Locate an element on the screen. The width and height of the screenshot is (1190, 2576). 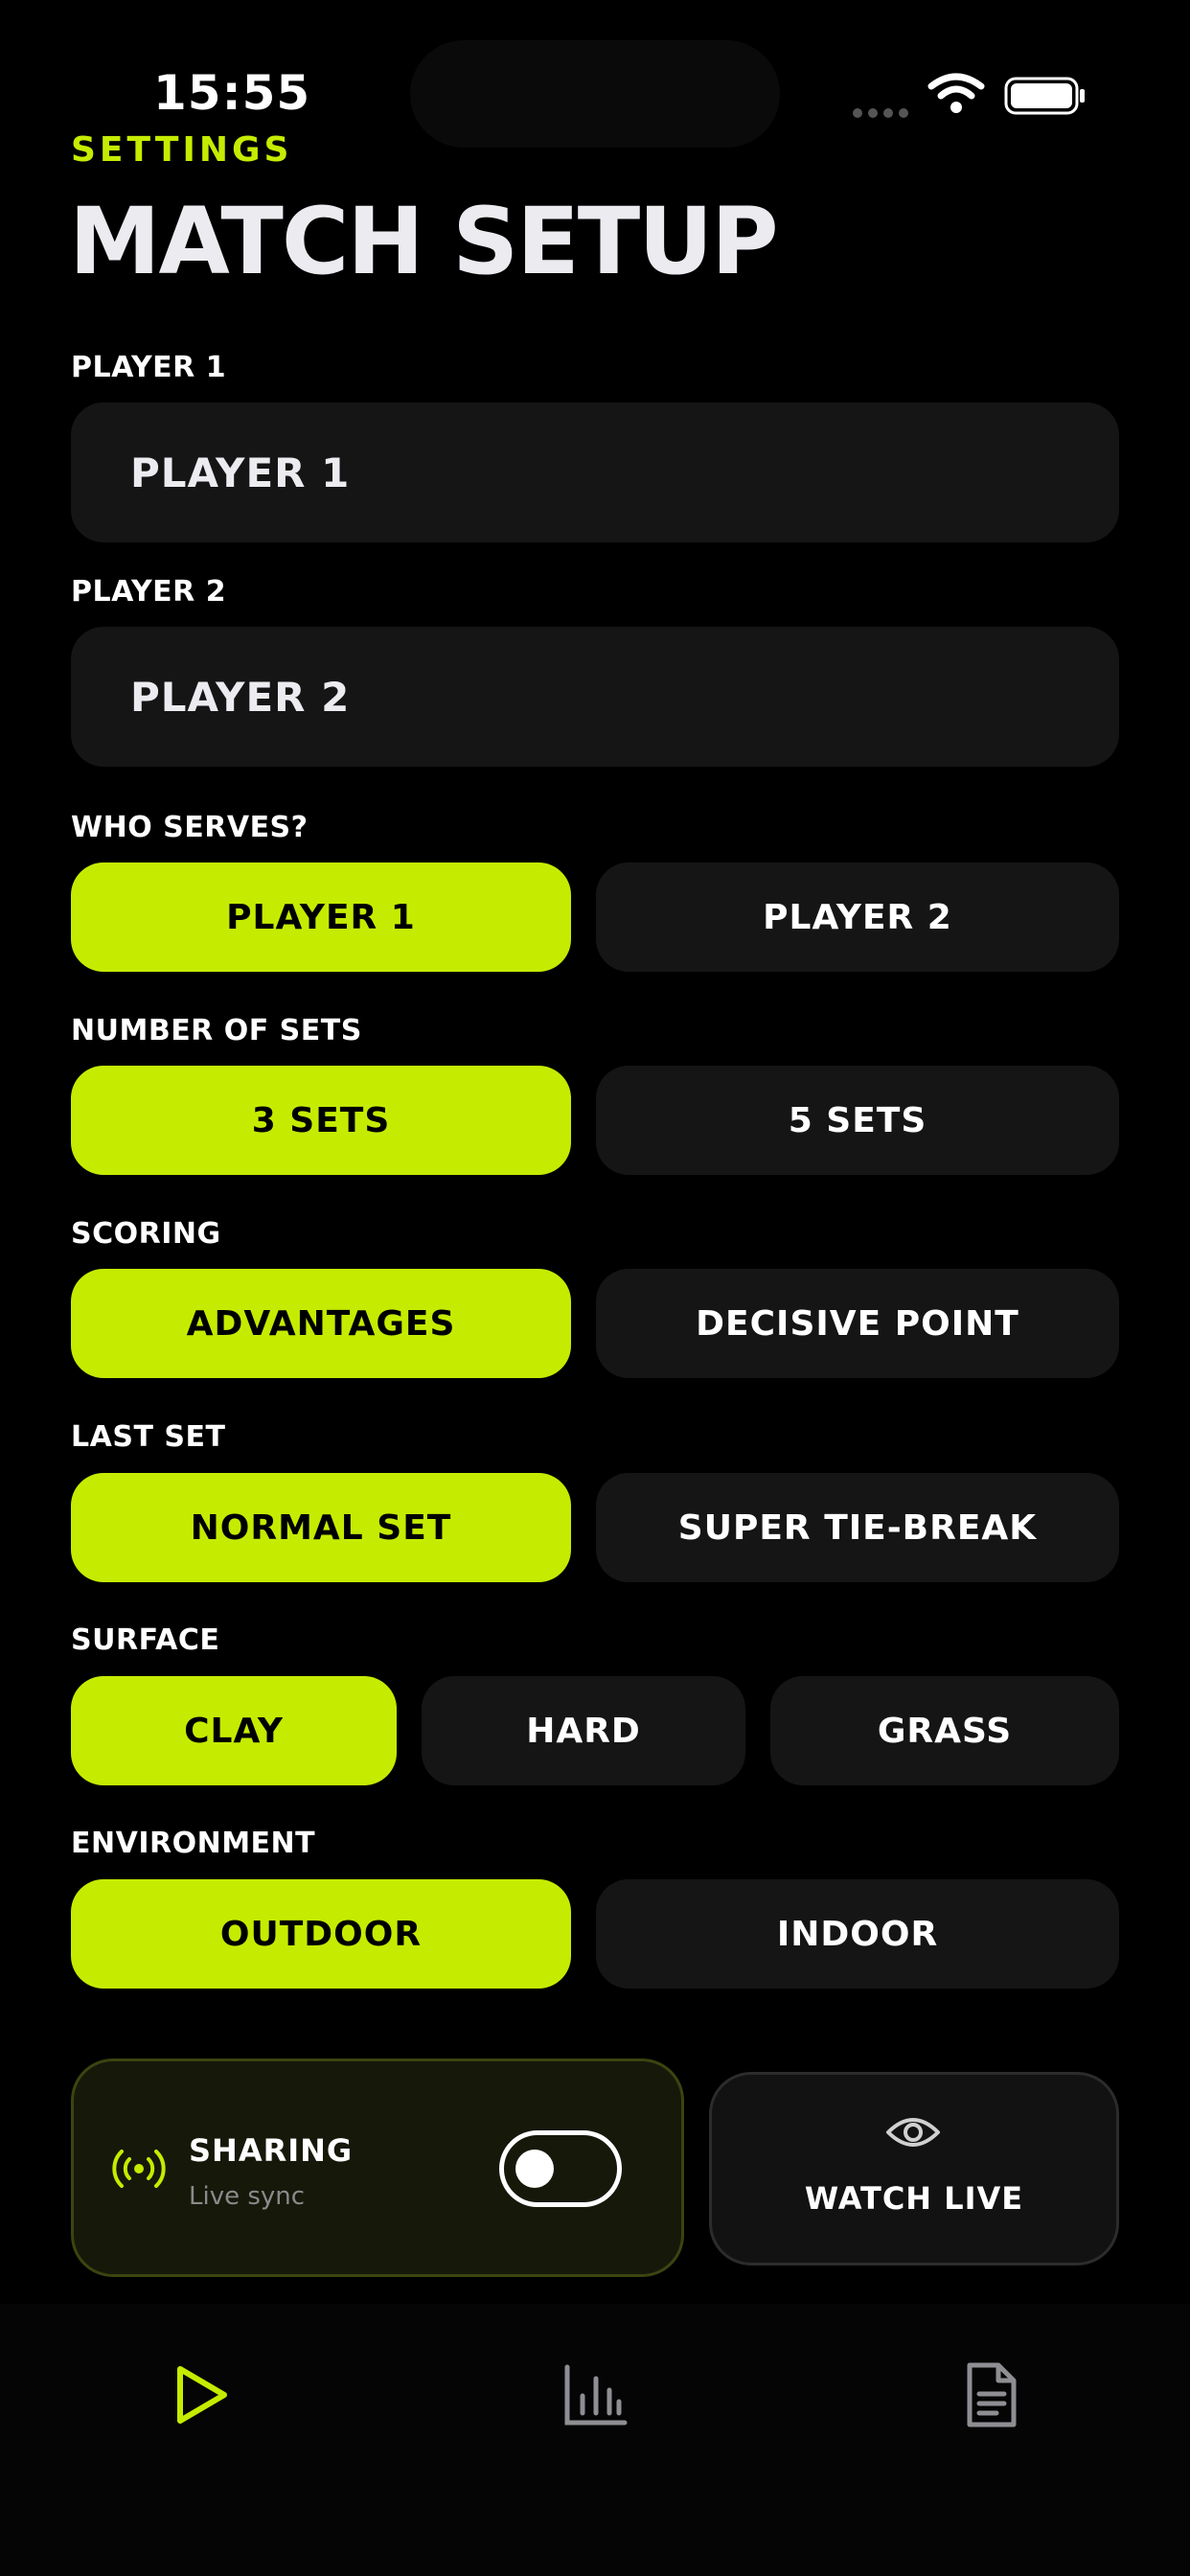
tab-report is located at coordinates (991, 2395).